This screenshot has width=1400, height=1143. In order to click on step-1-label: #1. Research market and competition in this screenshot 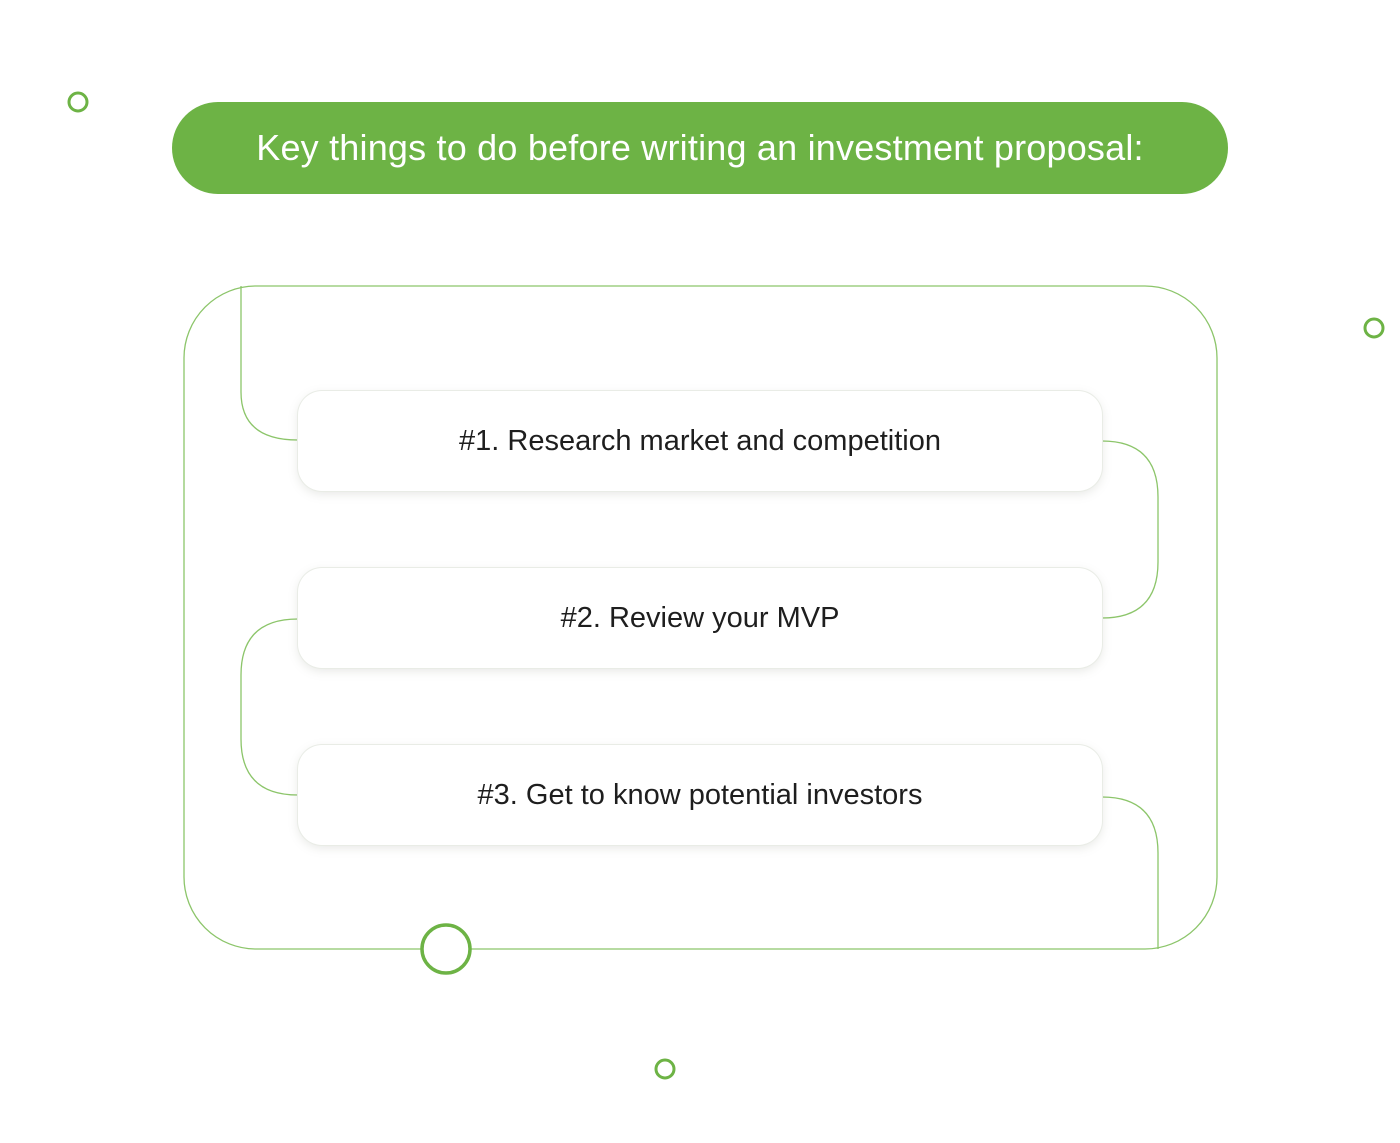, I will do `click(700, 440)`.